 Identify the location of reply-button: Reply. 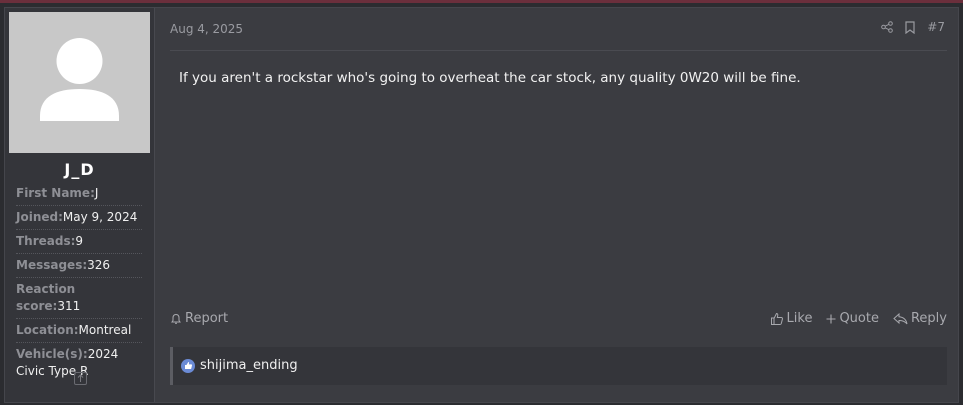
(920, 318).